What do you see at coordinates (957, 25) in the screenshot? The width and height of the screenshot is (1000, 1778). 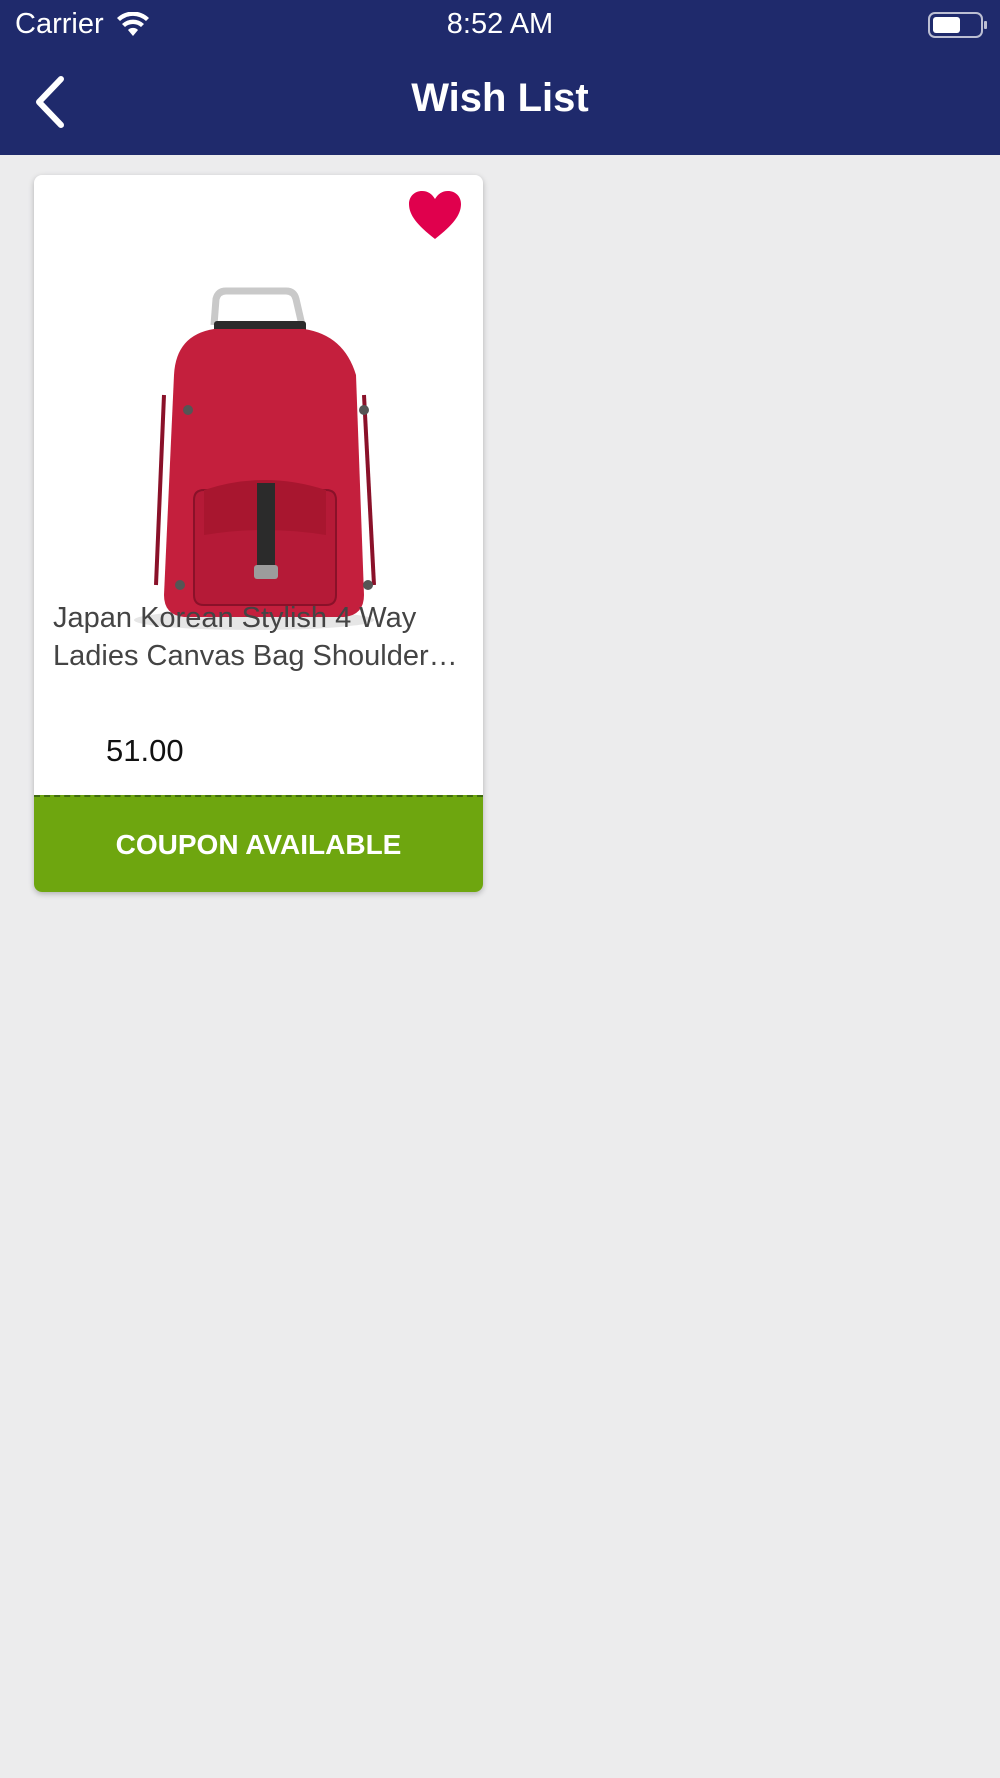 I see `battery-icon` at bounding box center [957, 25].